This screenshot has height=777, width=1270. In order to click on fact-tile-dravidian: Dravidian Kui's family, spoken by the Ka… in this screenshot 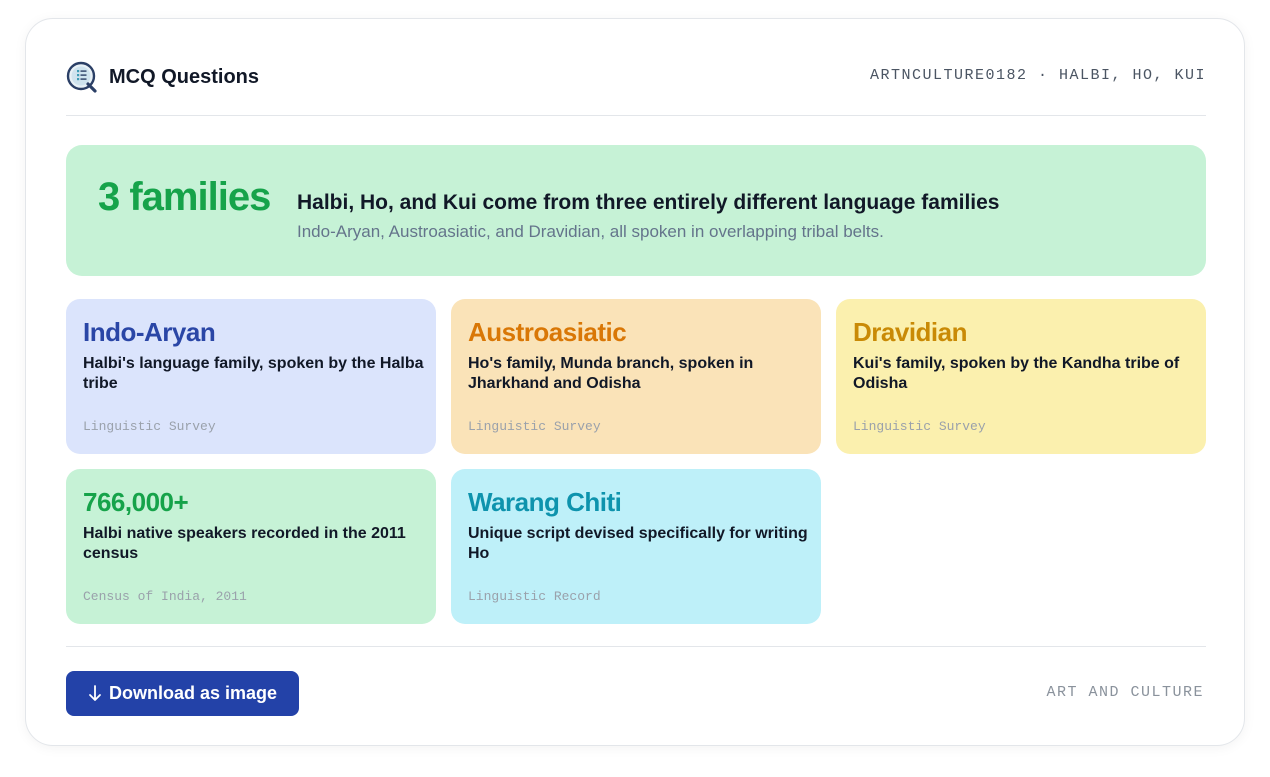, I will do `click(1021, 376)`.